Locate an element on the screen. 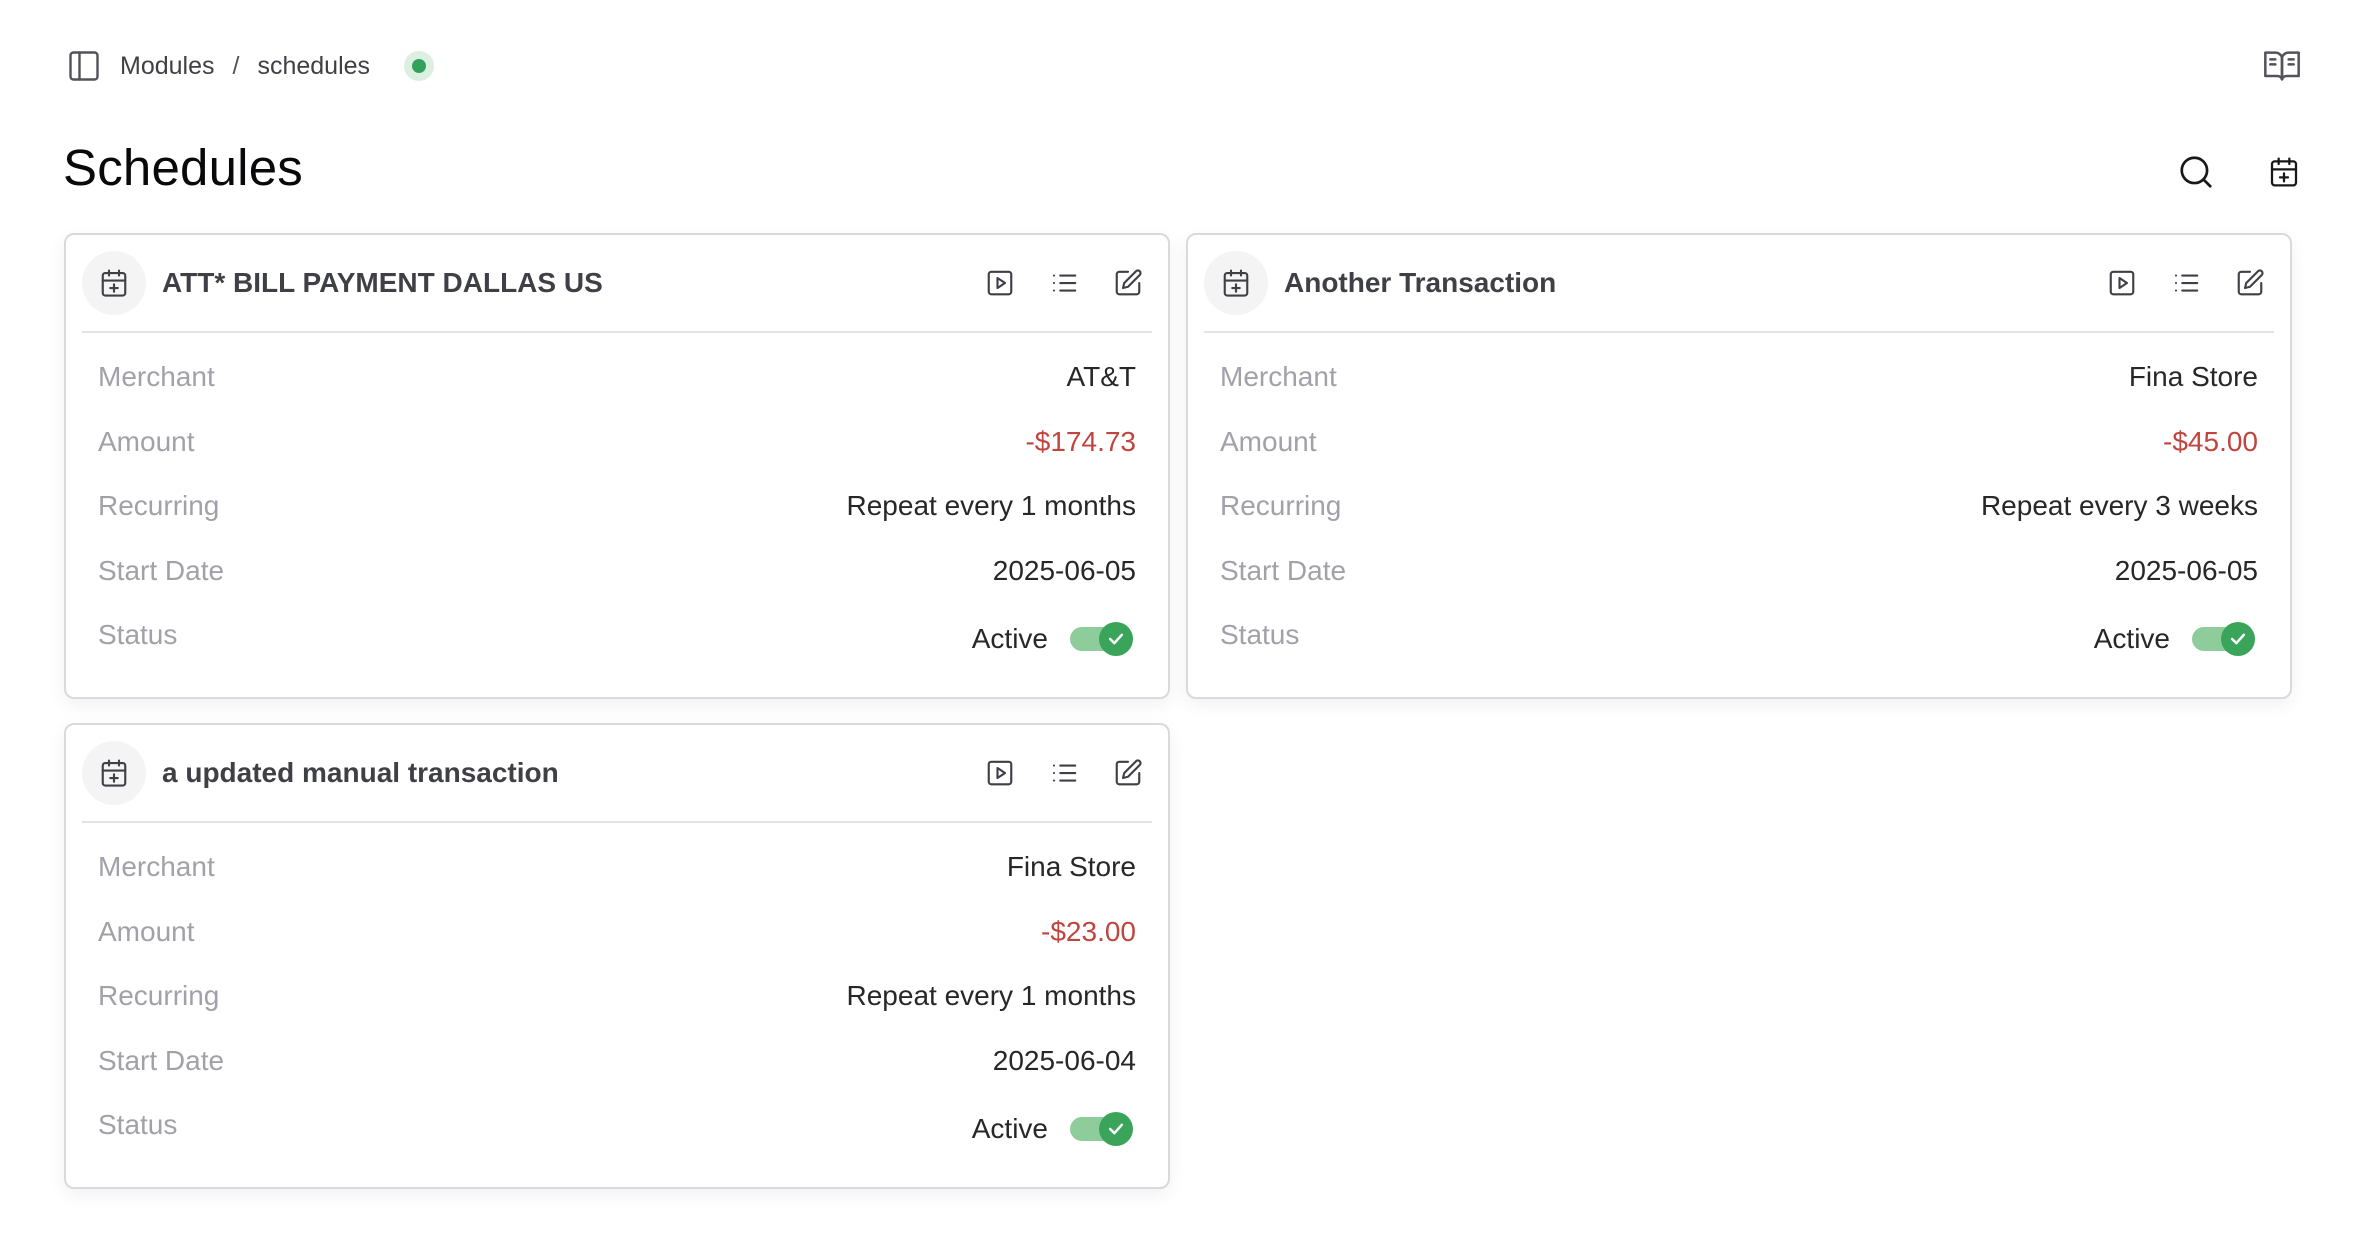 This screenshot has height=1254, width=2368. amount-row: Amount -$23.00 is located at coordinates (617, 948).